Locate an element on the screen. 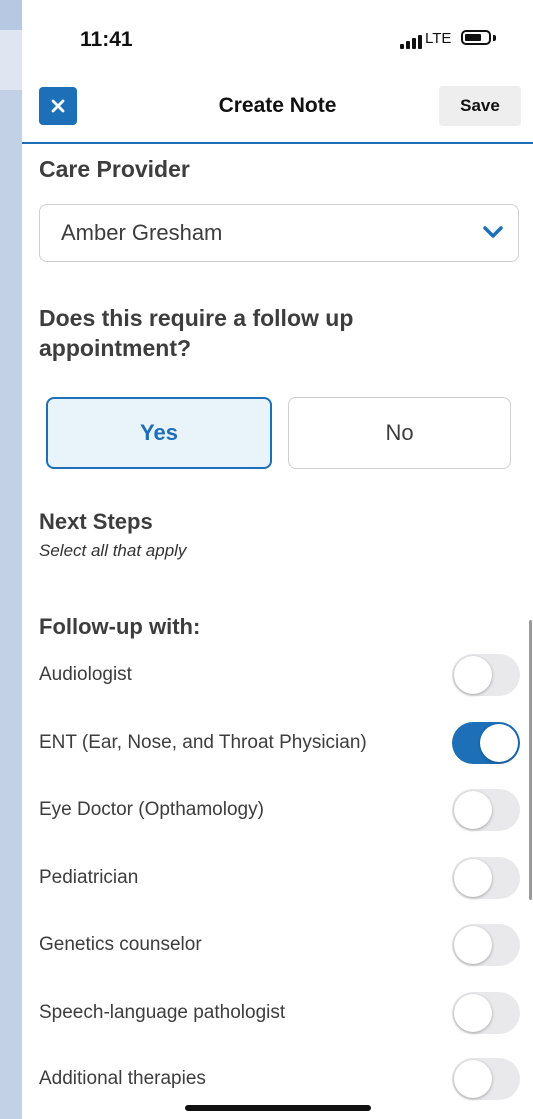 The height and width of the screenshot is (1119, 533). no-button: No is located at coordinates (399, 433).